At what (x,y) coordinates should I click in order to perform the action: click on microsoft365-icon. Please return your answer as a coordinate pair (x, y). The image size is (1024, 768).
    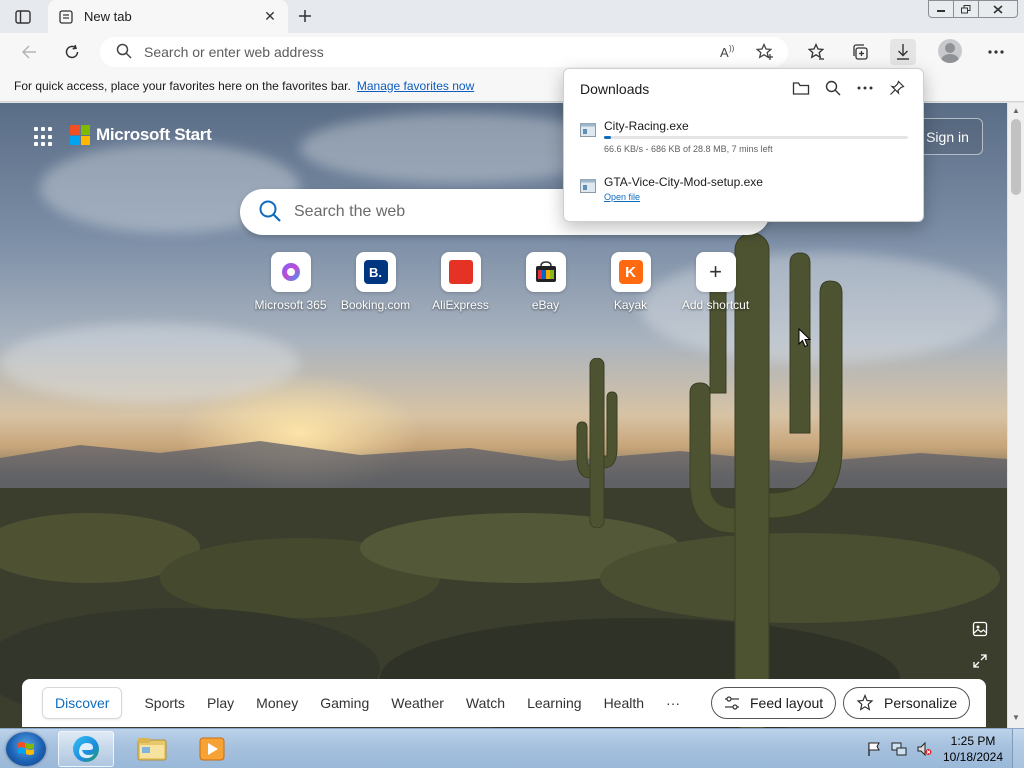
    Looking at the image, I should click on (290, 272).